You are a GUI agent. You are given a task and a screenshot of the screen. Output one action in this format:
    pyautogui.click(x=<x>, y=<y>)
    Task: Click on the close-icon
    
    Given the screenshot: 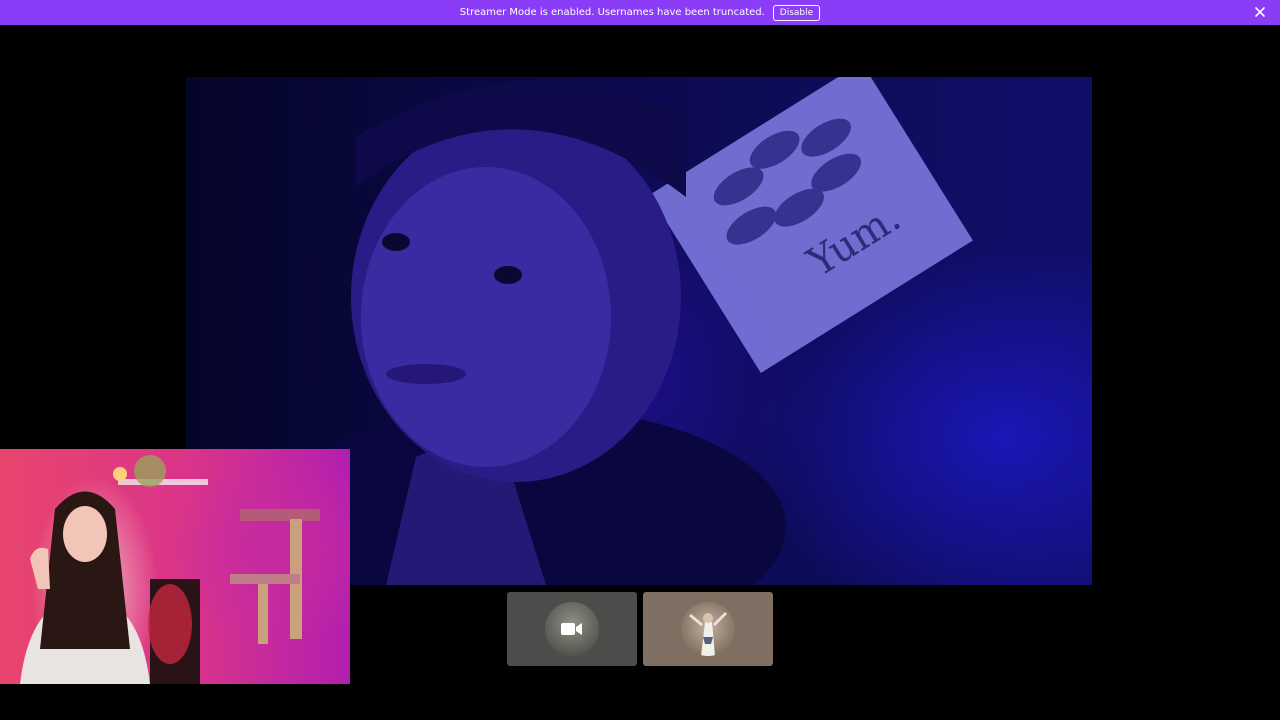 What is the action you would take?
    pyautogui.click(x=1260, y=12)
    